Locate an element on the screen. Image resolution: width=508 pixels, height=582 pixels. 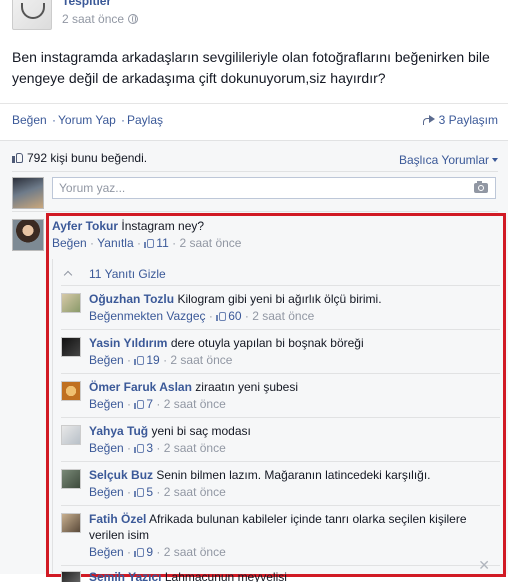
reply-like-count: 9 is located at coordinates (143, 552).